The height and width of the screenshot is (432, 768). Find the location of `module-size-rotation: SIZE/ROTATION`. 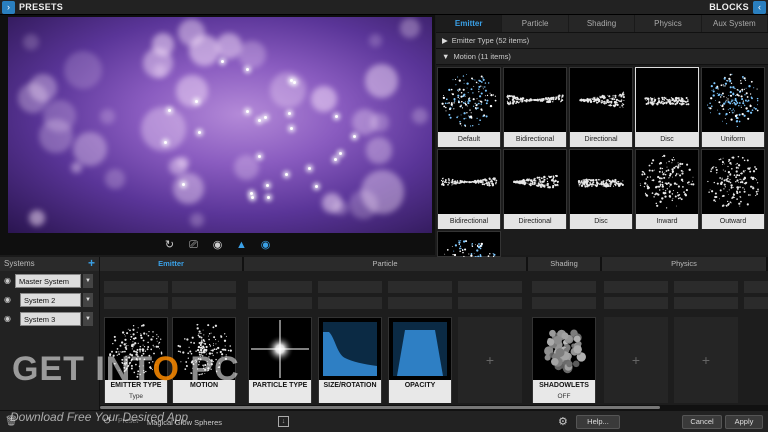

module-size-rotation: SIZE/ROTATION is located at coordinates (350, 360).